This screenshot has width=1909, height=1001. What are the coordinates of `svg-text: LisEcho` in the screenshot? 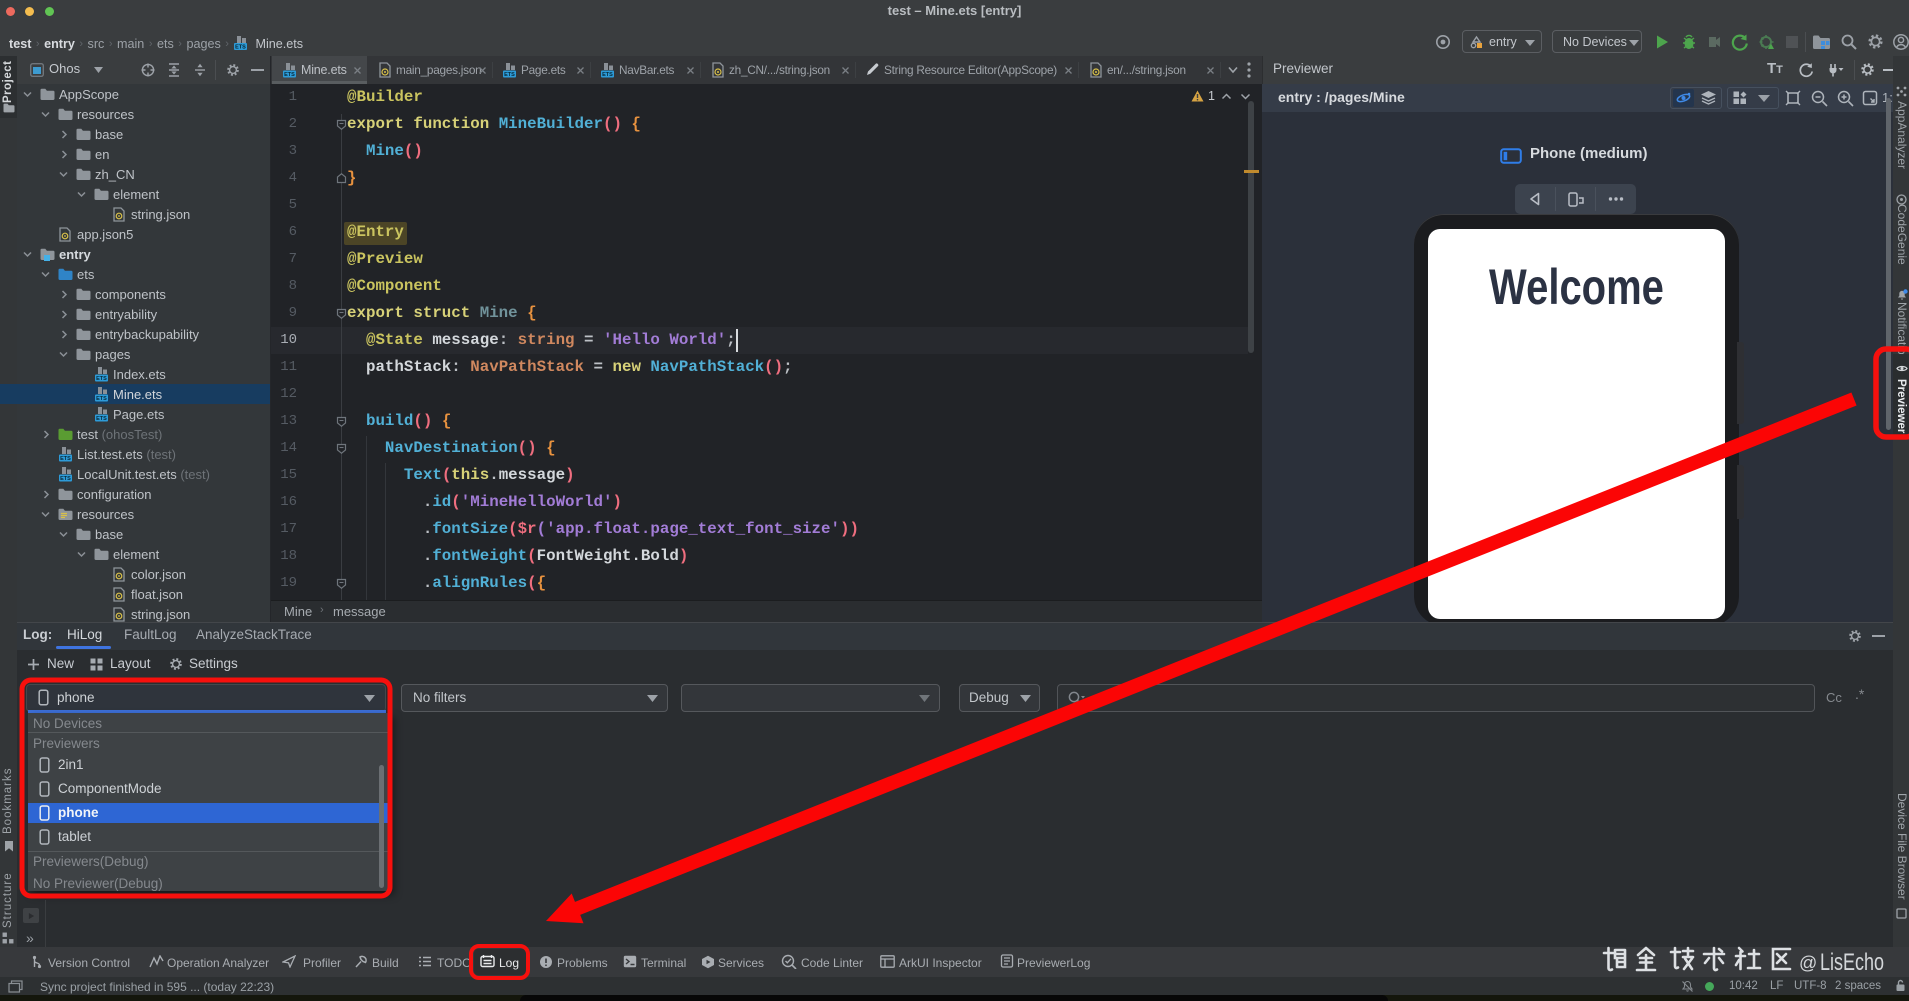 It's located at (1852, 962).